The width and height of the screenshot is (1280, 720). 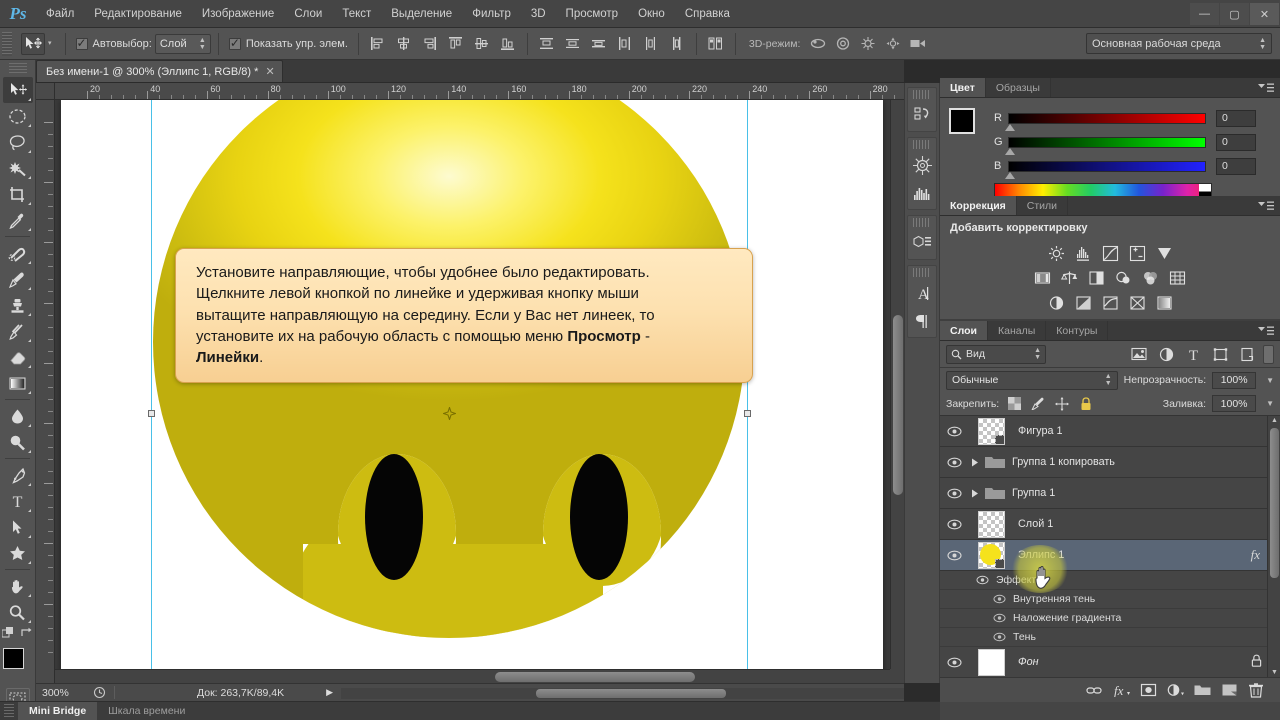 I want to click on photo-filter-icon, so click(x=1123, y=278).